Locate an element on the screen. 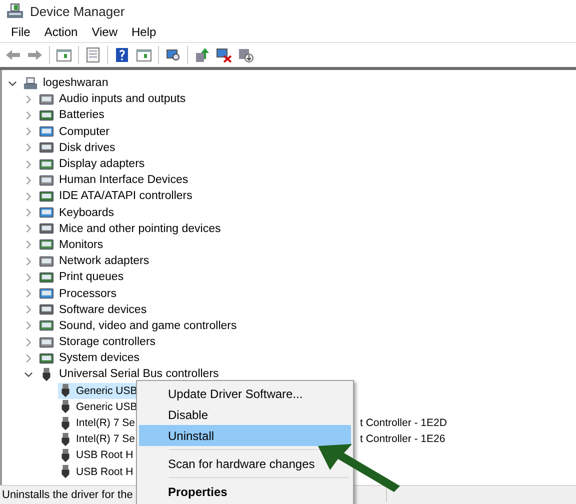 Image resolution: width=576 pixels, height=504 pixels. tree-item: Software devices is located at coordinates (103, 310).